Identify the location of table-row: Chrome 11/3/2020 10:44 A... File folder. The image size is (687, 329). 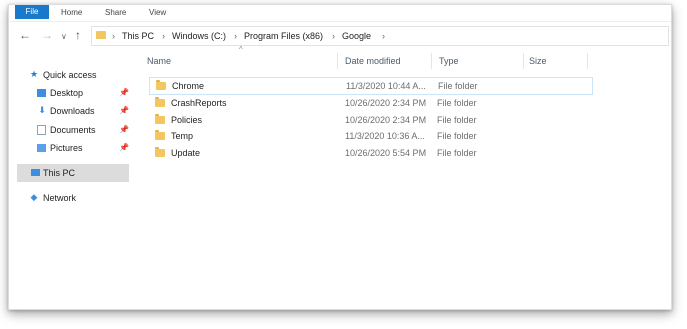
(371, 86).